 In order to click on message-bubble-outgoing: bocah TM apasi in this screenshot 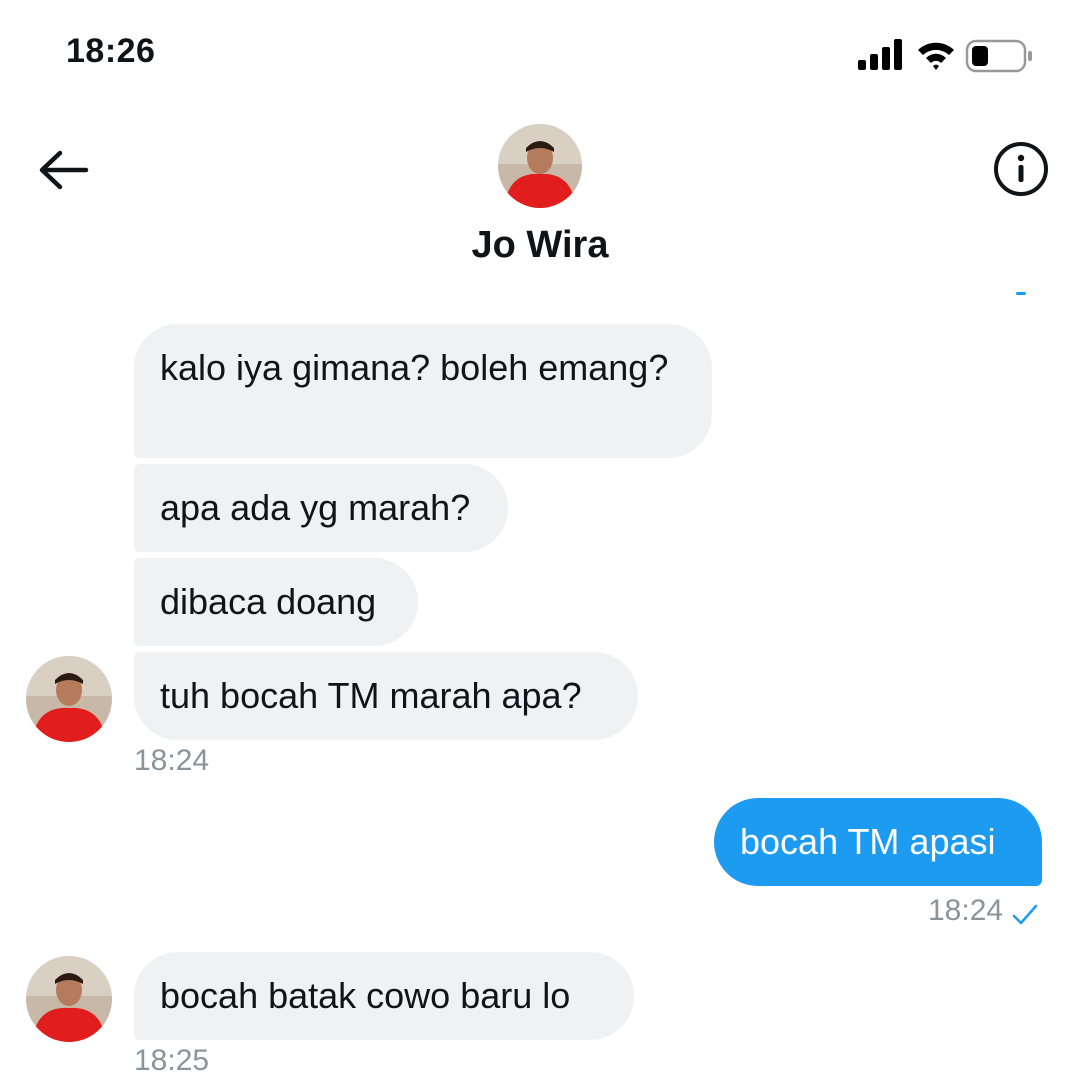, I will do `click(878, 842)`.